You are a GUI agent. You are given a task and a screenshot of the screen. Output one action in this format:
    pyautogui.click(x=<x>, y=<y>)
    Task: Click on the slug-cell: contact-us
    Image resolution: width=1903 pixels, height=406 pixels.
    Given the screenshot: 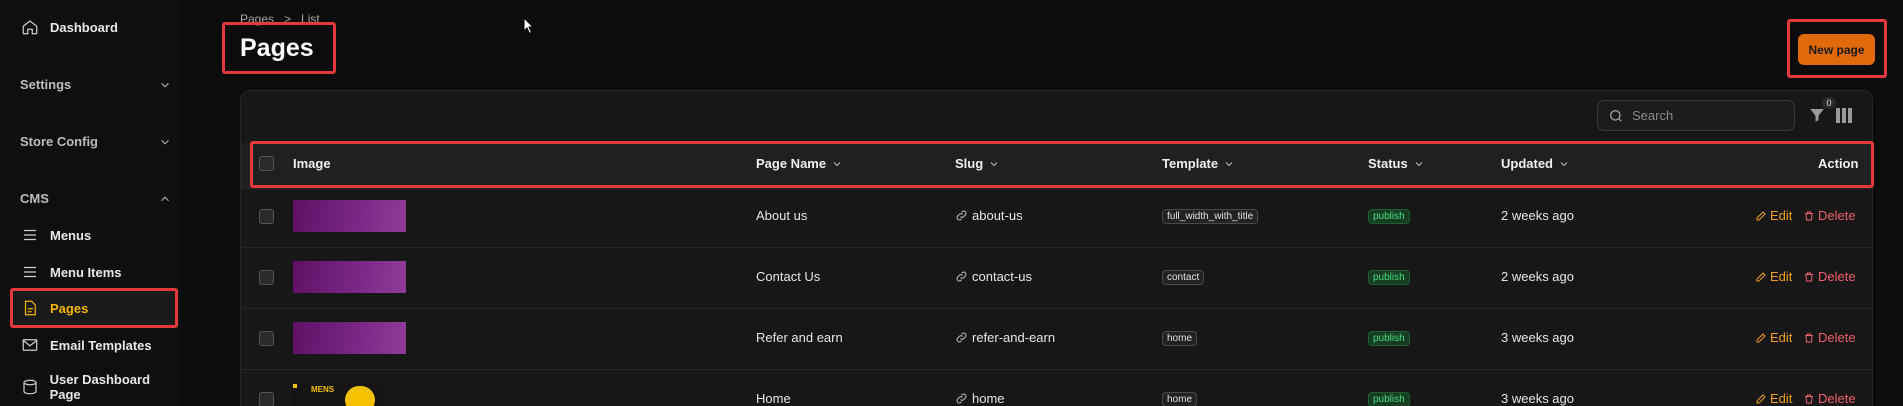 What is the action you would take?
    pyautogui.click(x=993, y=276)
    